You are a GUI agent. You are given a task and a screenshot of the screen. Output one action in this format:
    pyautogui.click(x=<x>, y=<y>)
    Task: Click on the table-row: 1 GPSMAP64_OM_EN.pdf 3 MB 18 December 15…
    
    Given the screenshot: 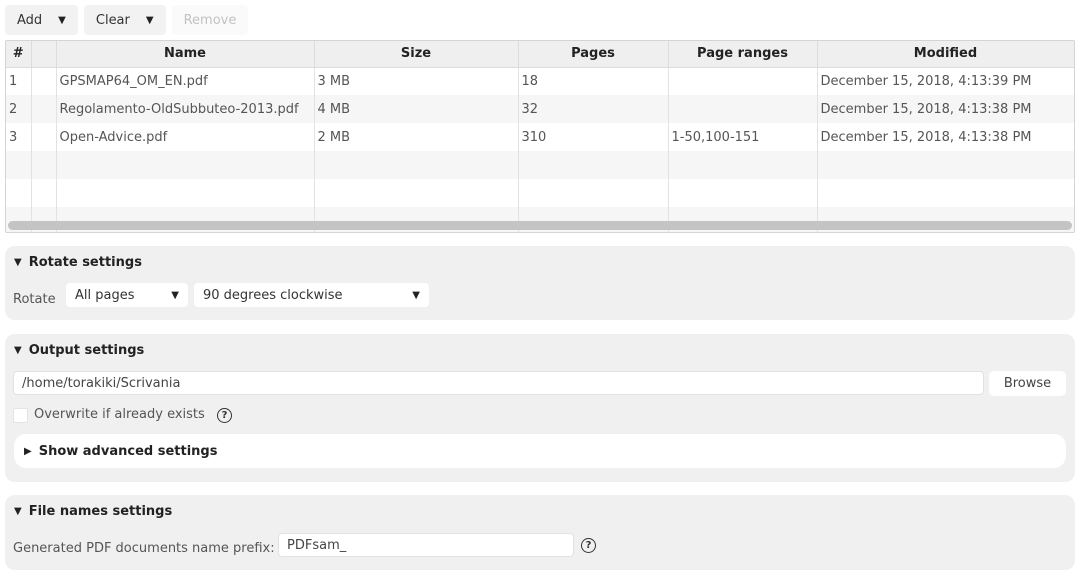 What is the action you would take?
    pyautogui.click(x=540, y=81)
    